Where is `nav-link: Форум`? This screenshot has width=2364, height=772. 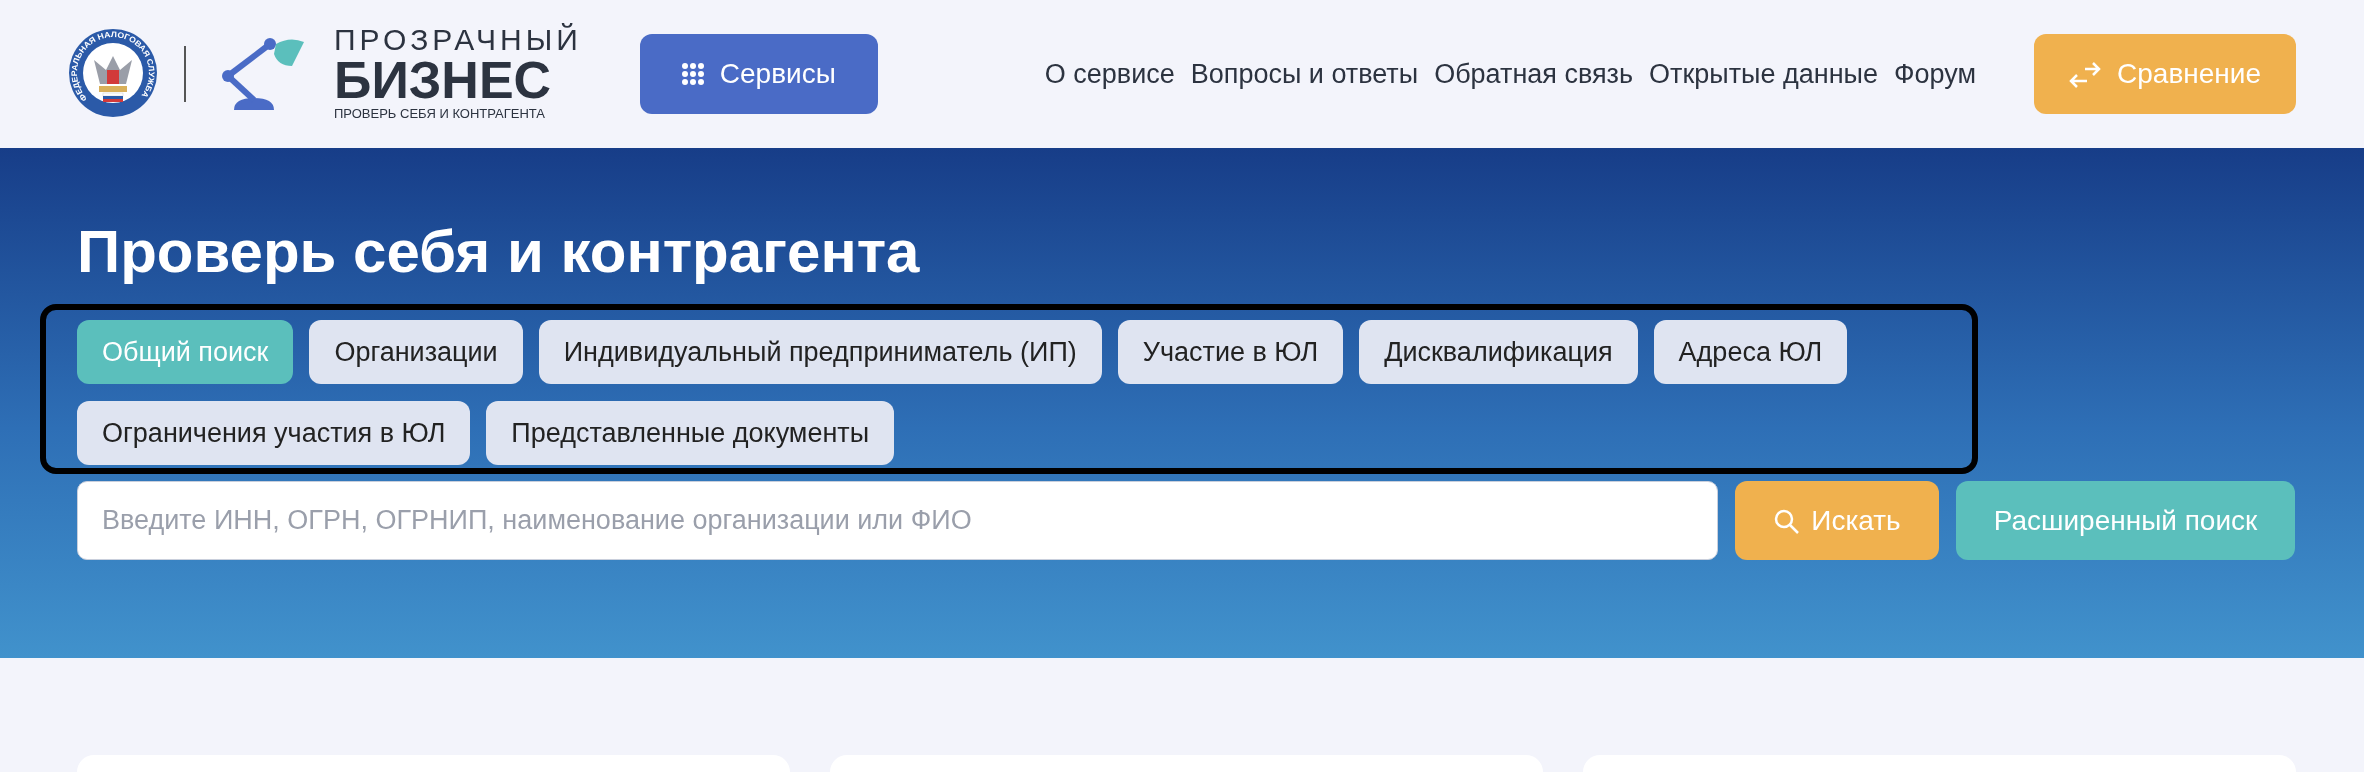 nav-link: Форум is located at coordinates (1935, 74).